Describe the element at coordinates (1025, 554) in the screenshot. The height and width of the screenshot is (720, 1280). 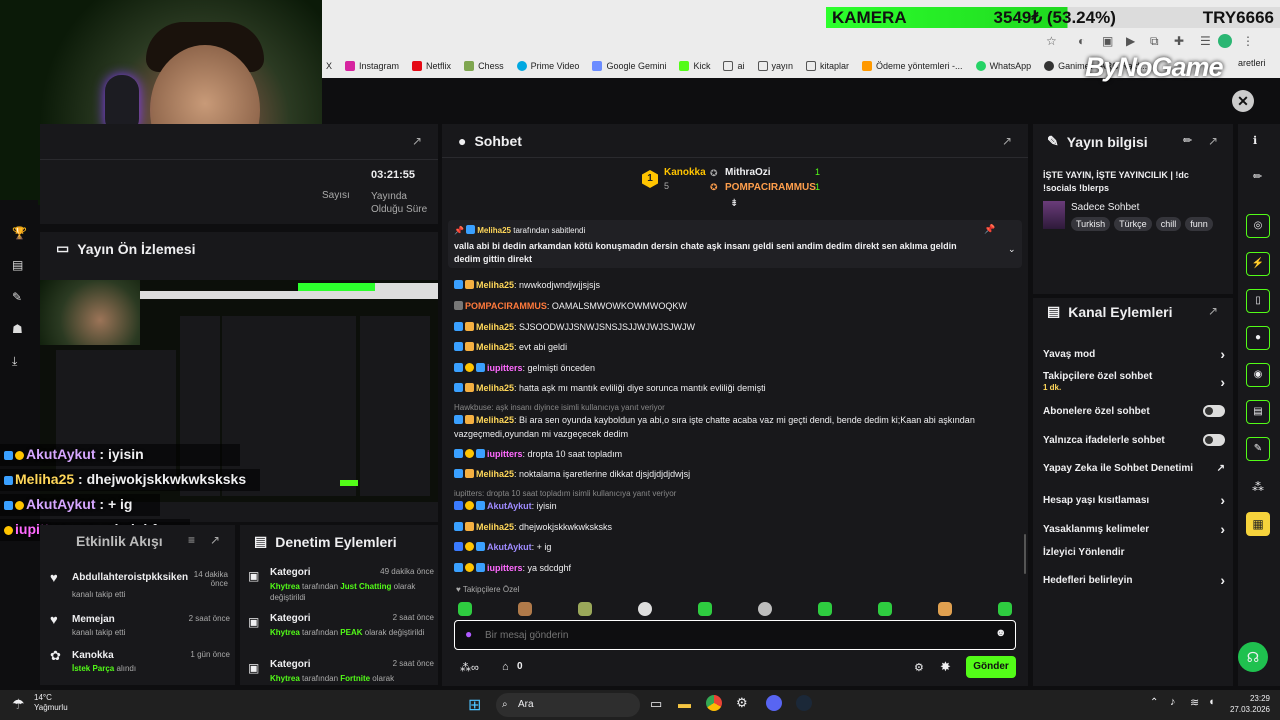
I see `chat-scrollbar` at that location.